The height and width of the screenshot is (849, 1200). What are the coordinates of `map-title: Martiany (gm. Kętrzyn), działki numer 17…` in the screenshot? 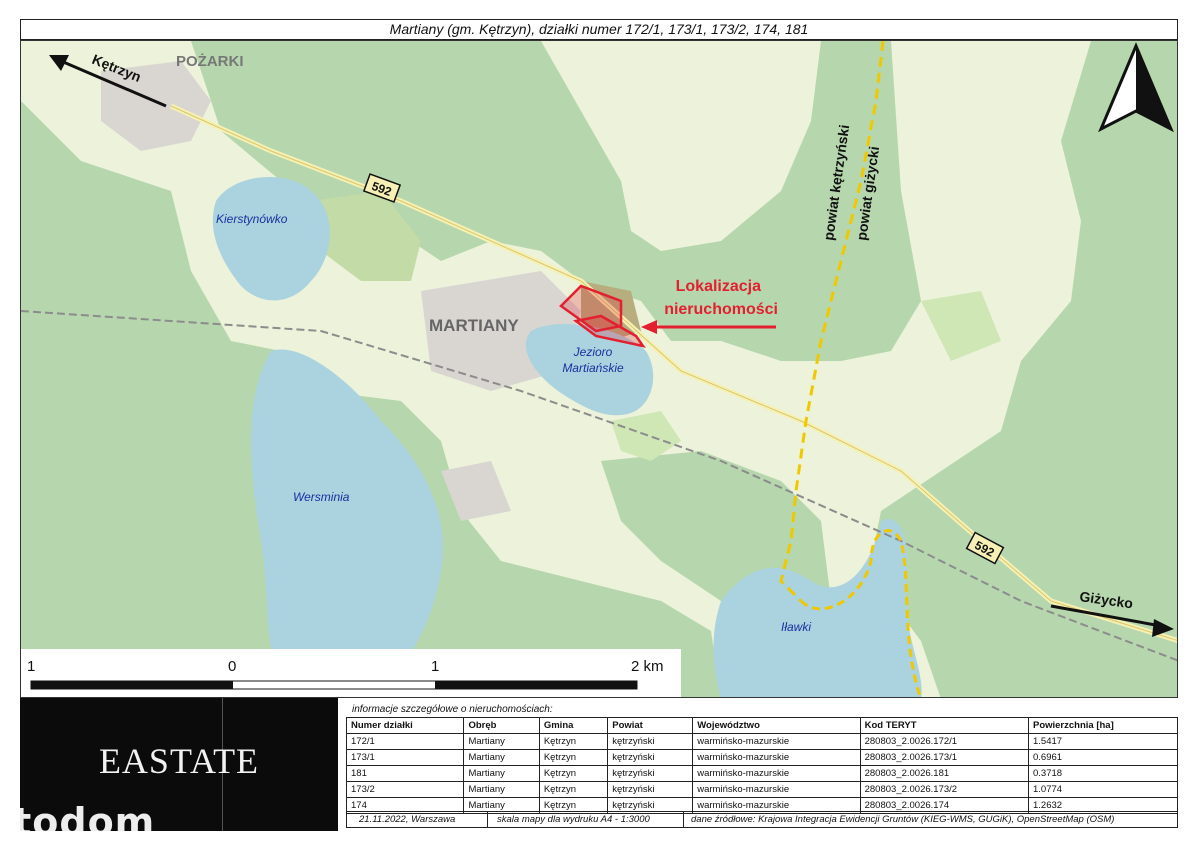 It's located at (599, 29).